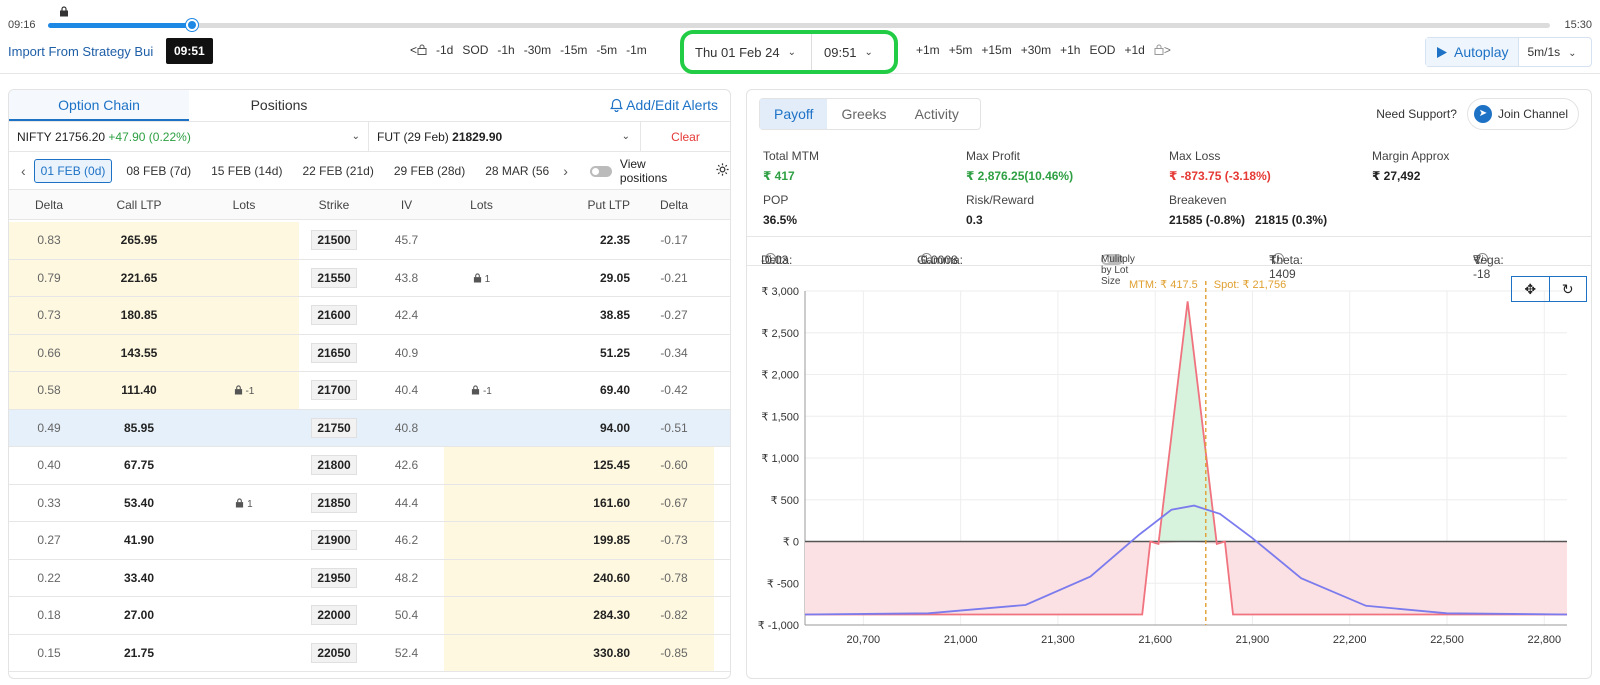  Describe the element at coordinates (73, 170) in the screenshot. I see `expiry-chip: 01 FEB (0d)` at that location.